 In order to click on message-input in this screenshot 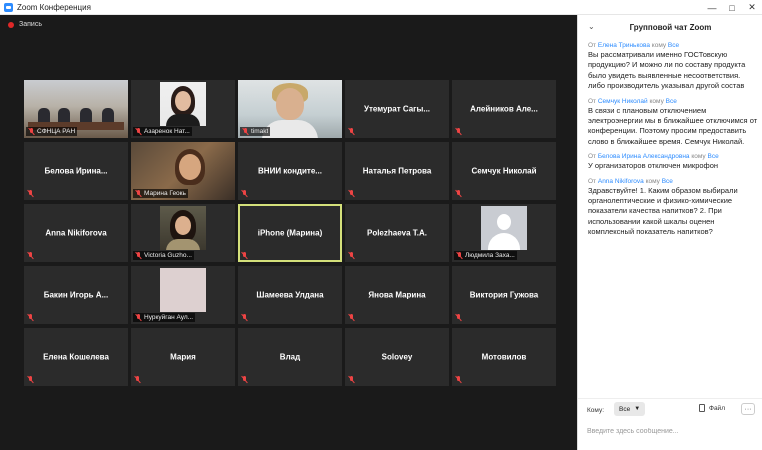, I will do `click(671, 431)`.